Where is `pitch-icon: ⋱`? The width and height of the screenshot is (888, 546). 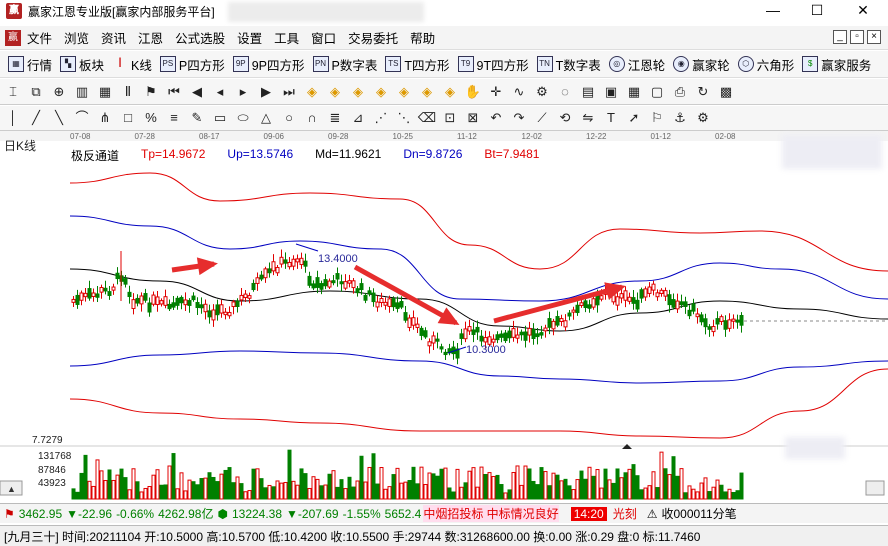 pitch-icon: ⋱ is located at coordinates (404, 118).